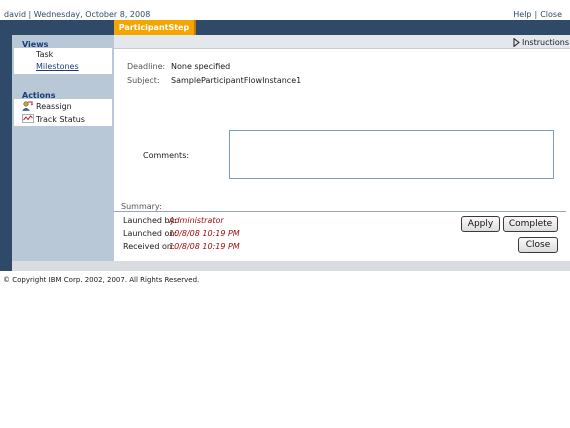 The height and width of the screenshot is (428, 570). I want to click on deadline-value: None specified, so click(201, 66).